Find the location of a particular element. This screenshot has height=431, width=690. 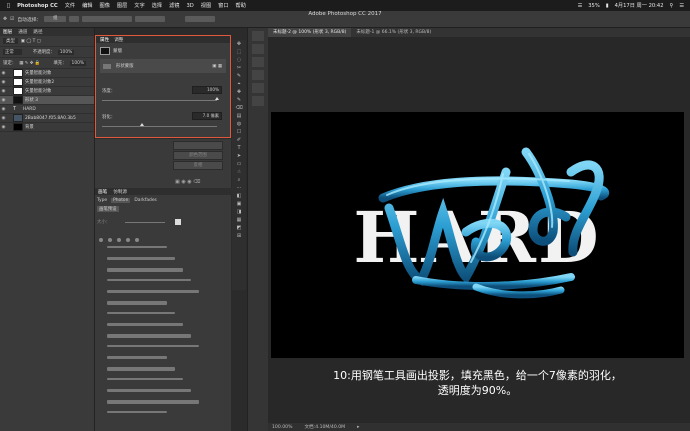

move-tool-icon: ✥ is located at coordinates (5, 19).